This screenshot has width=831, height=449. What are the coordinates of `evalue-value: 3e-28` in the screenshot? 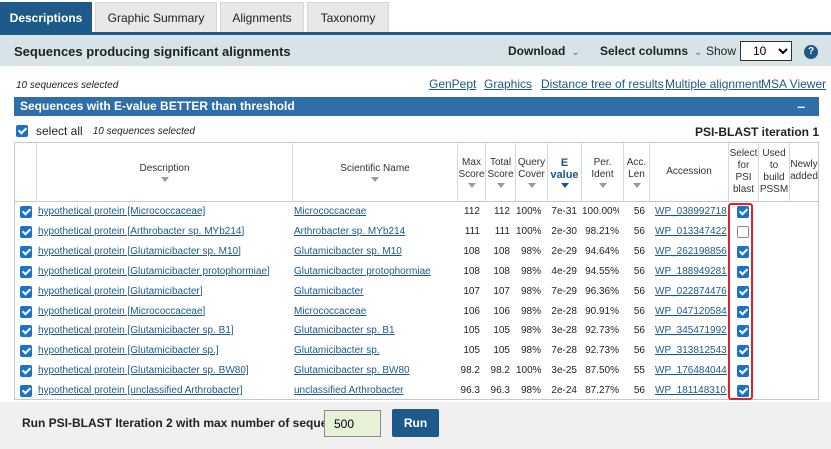 It's located at (564, 331).